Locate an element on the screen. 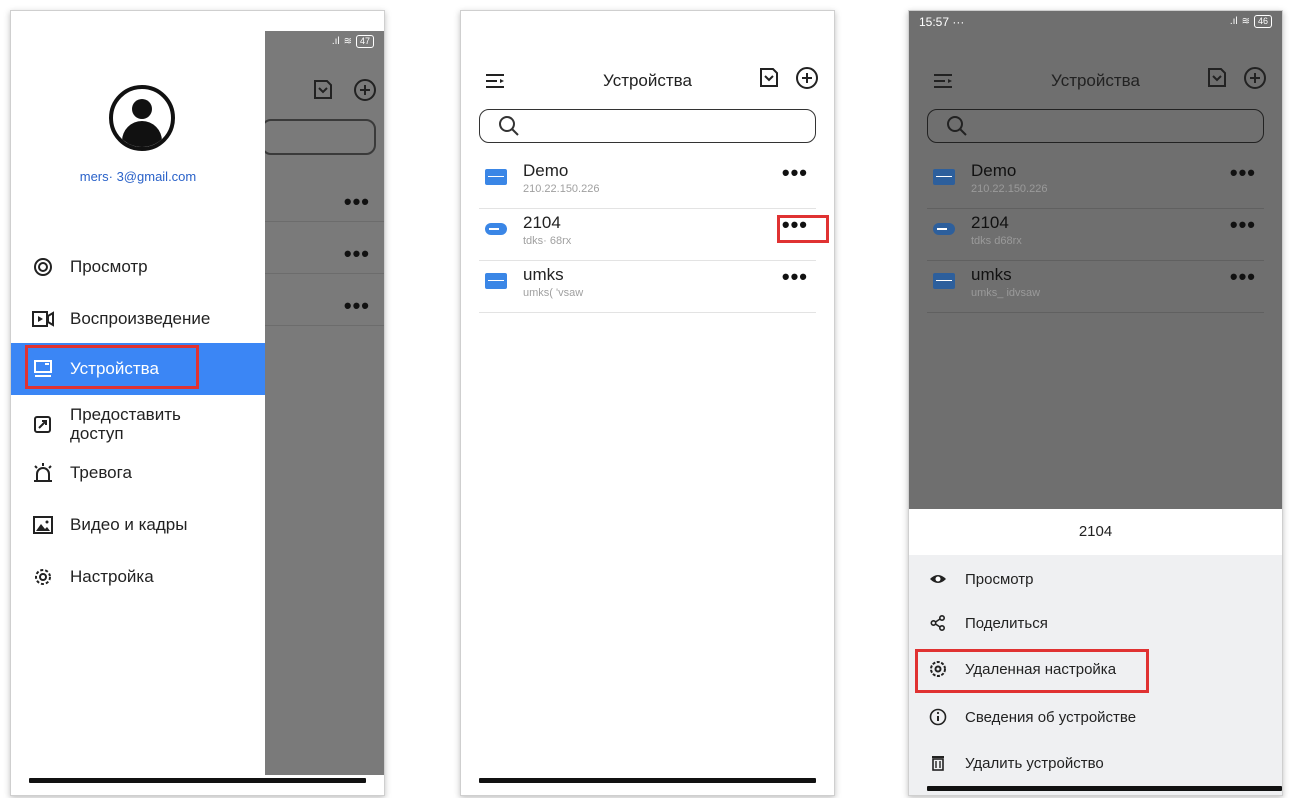 The height and width of the screenshot is (798, 1292). menu-item-label: Настройка is located at coordinates (112, 576).